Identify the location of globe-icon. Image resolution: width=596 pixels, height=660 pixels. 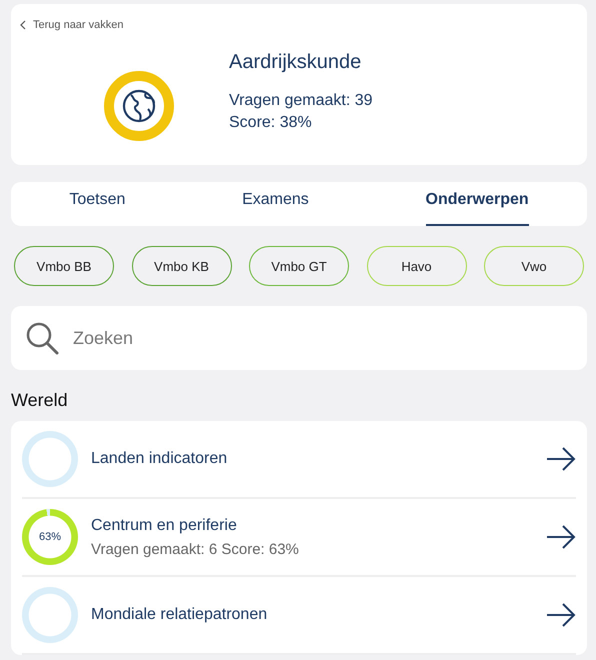
(139, 106).